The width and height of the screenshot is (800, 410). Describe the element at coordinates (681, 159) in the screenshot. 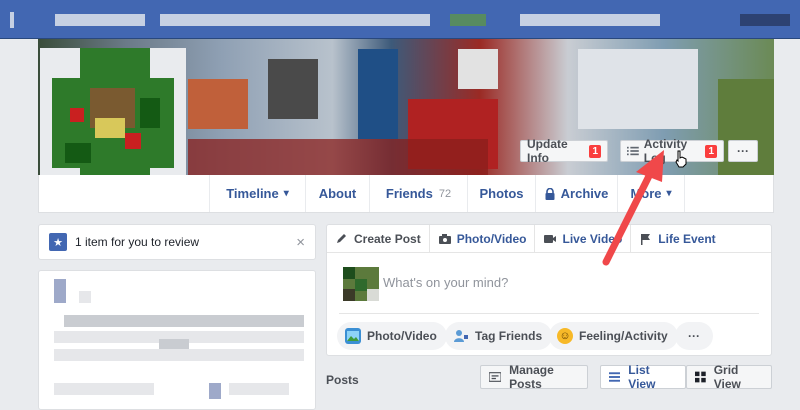

I see `hand-cursor-icon` at that location.